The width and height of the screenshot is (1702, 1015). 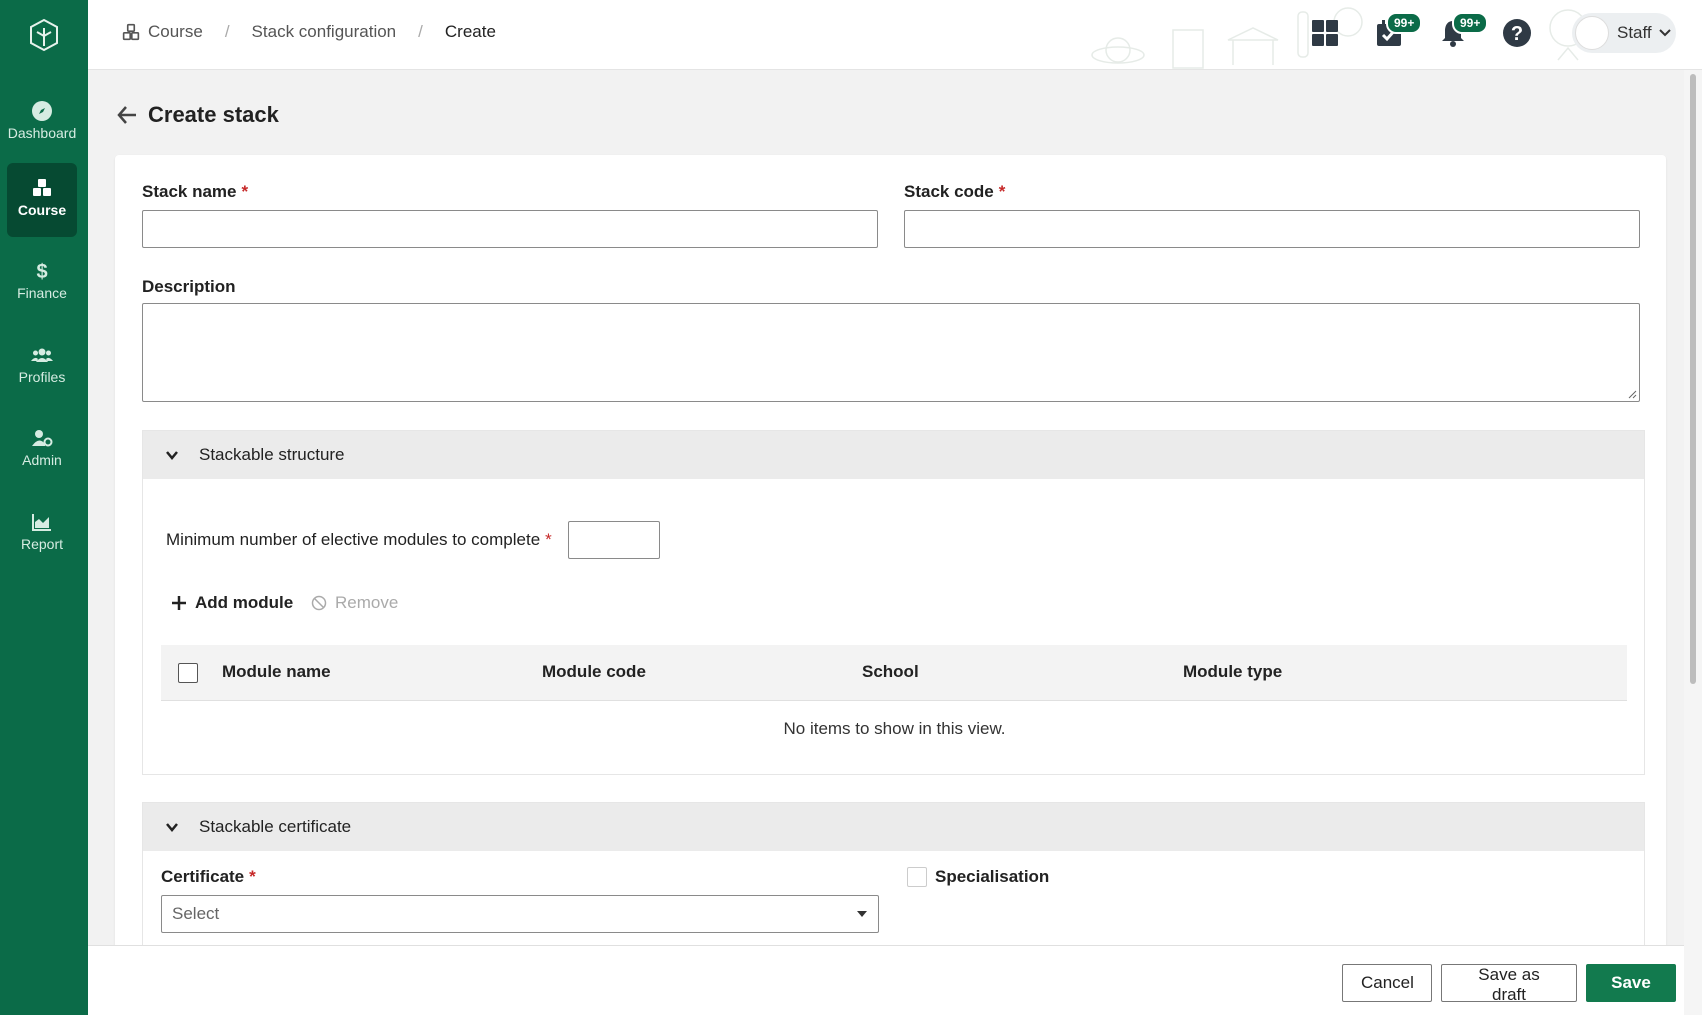 I want to click on nav-item-course: Course, so click(x=42, y=200).